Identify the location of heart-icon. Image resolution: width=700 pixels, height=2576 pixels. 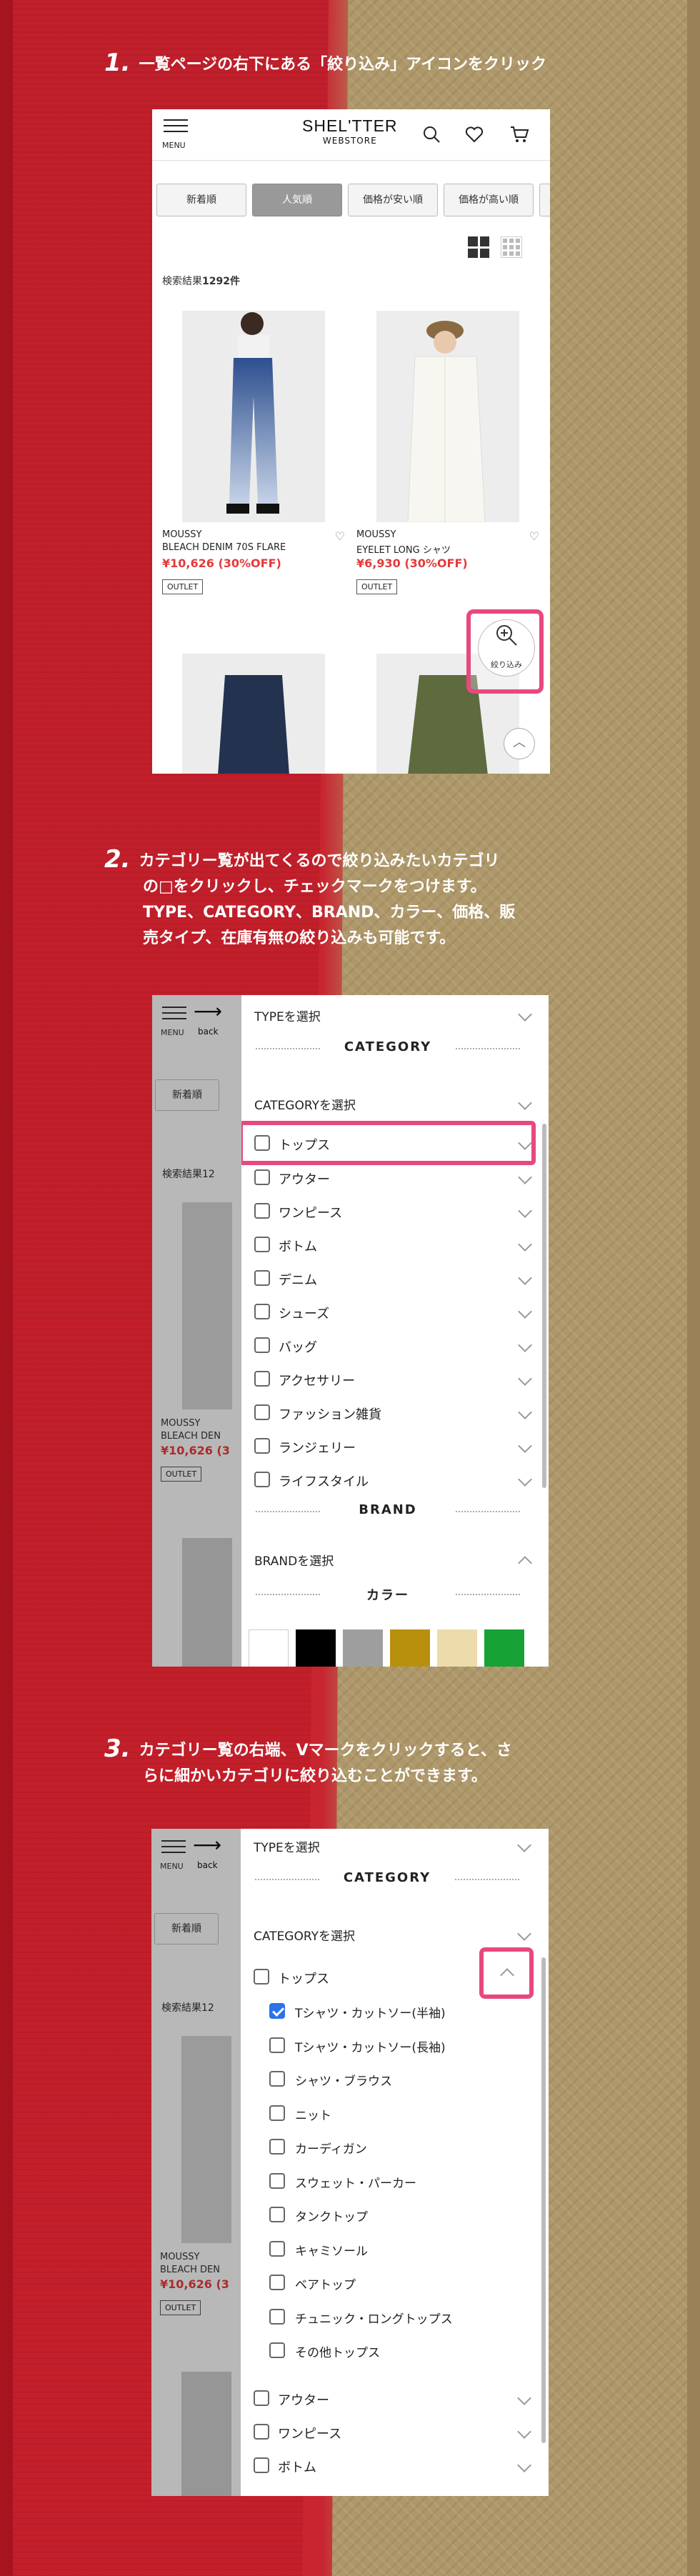
(474, 134).